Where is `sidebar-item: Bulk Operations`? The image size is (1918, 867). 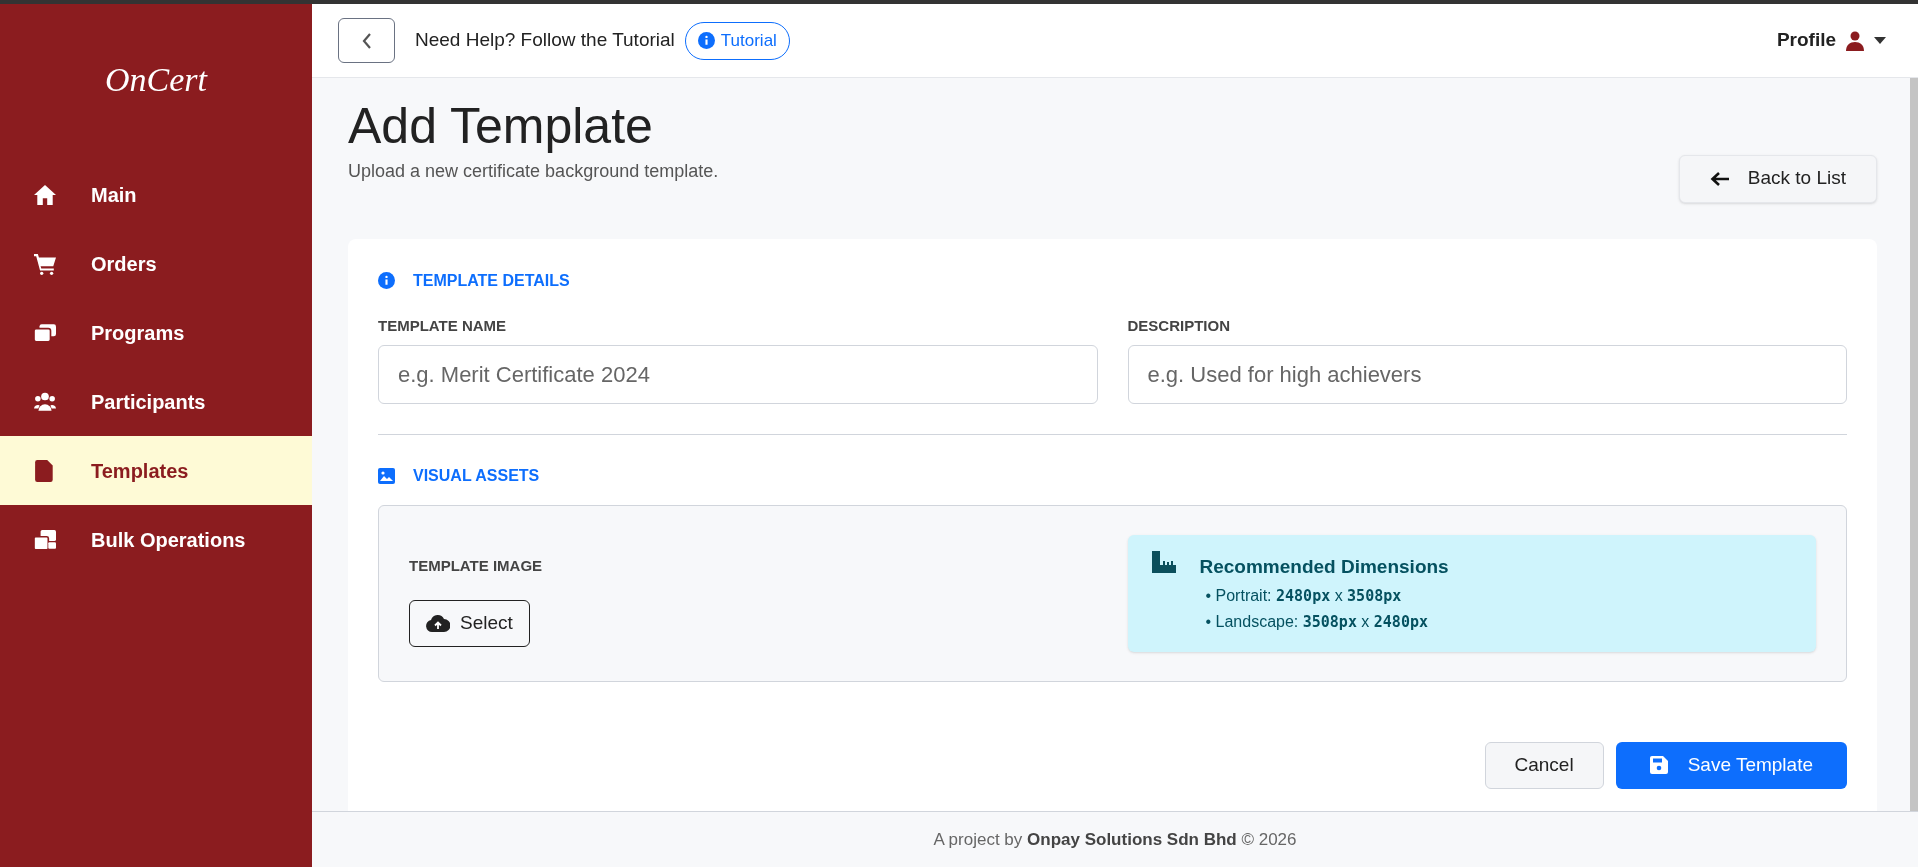
sidebar-item: Bulk Operations is located at coordinates (156, 539).